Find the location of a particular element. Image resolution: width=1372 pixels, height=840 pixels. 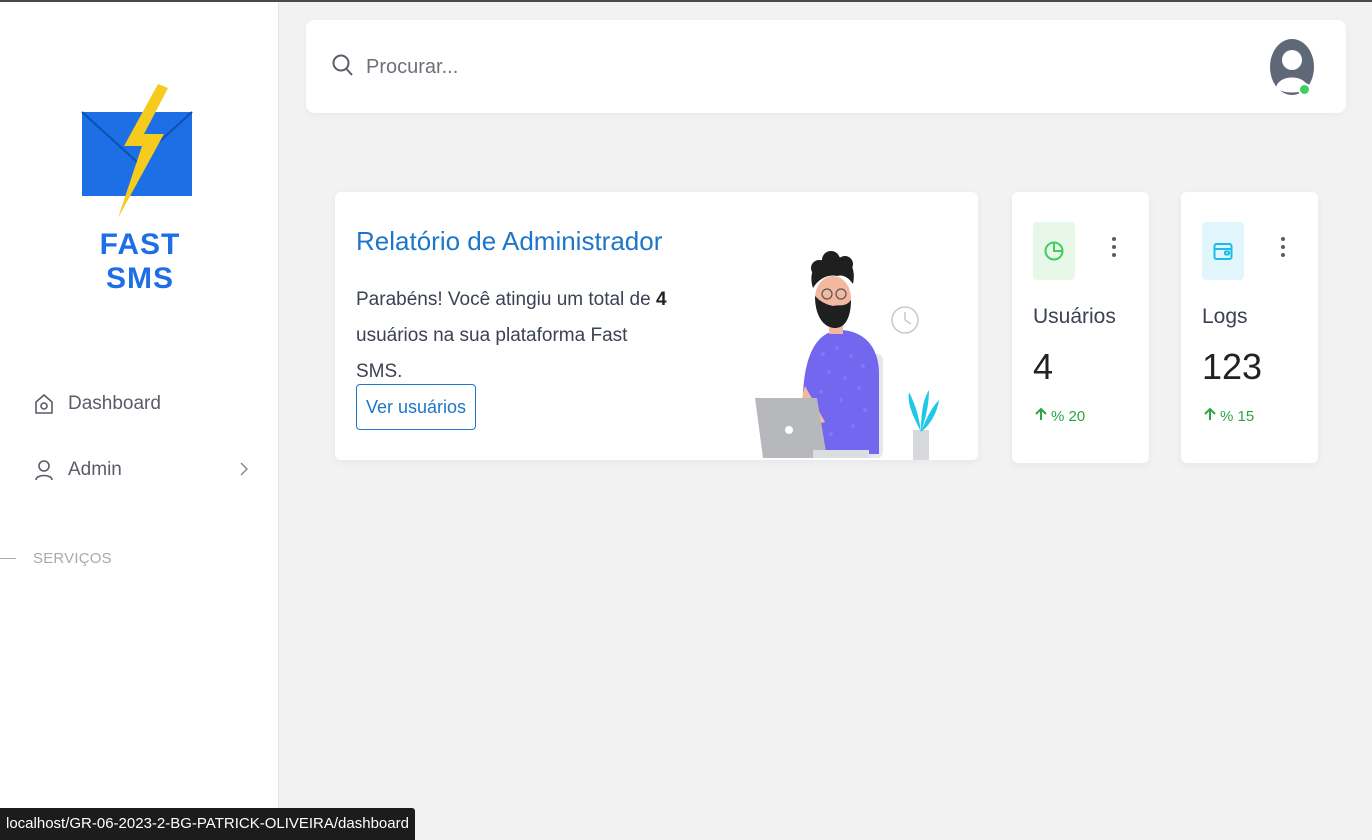

wallet-icon is located at coordinates (1223, 251).